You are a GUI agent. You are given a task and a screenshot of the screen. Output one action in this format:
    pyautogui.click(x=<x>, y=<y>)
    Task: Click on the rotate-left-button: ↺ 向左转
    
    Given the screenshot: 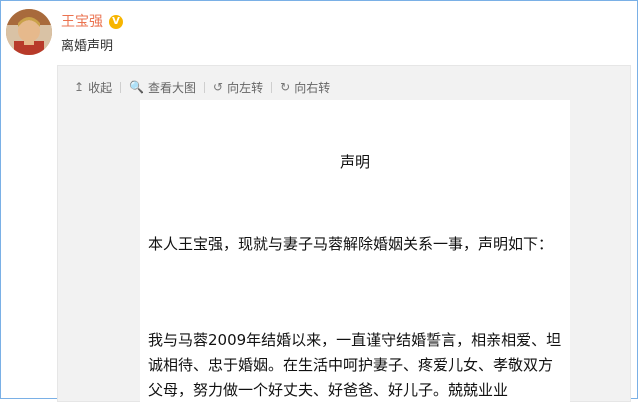 What is the action you would take?
    pyautogui.click(x=238, y=87)
    